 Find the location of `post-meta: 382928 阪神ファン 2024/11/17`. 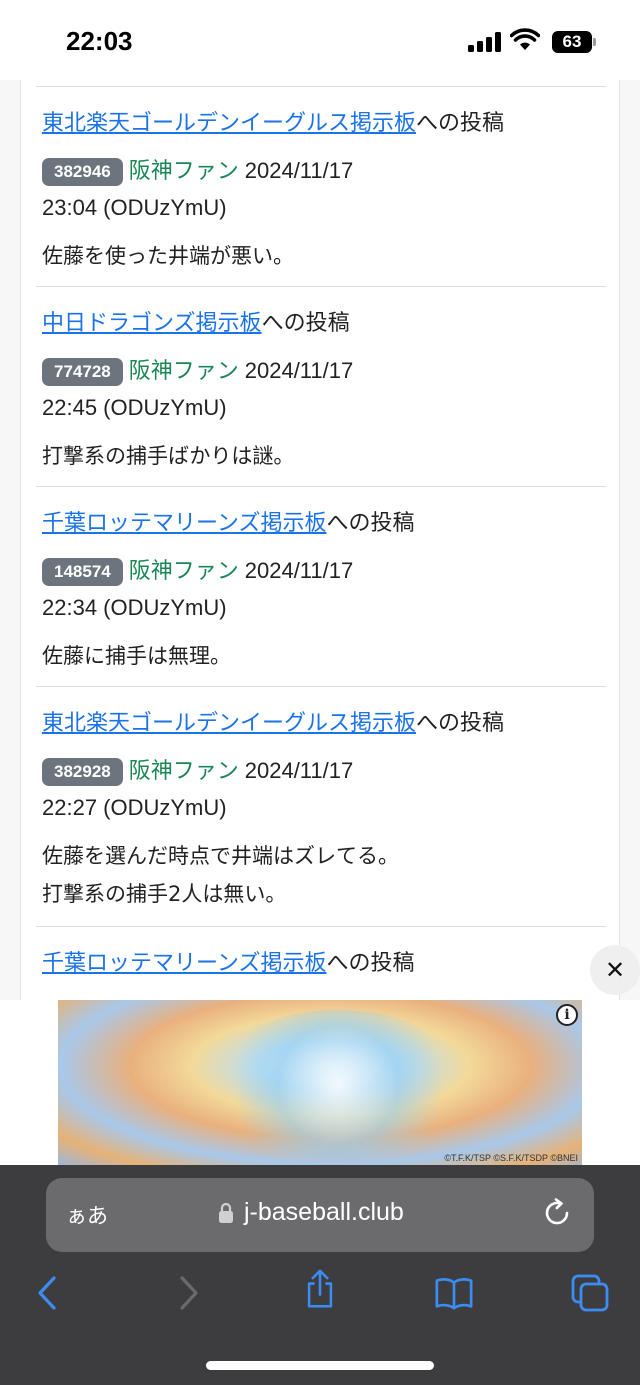

post-meta: 382928 阪神ファン 2024/11/17 is located at coordinates (197, 769).